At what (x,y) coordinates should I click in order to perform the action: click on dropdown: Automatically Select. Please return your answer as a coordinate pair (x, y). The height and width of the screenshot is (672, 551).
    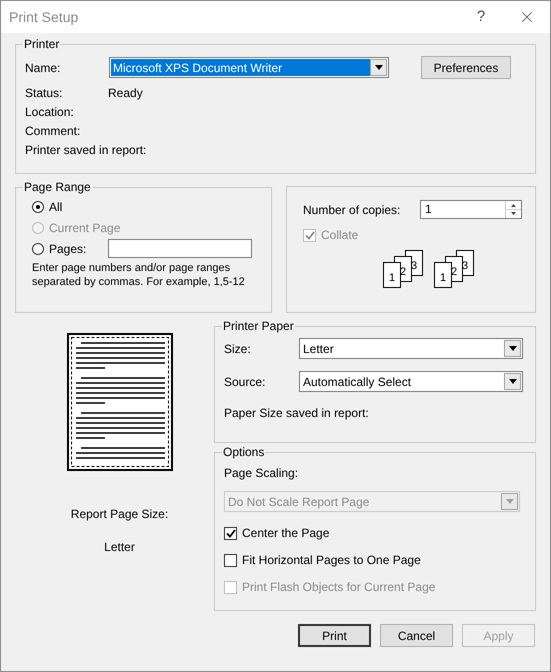
    Looking at the image, I should click on (411, 381).